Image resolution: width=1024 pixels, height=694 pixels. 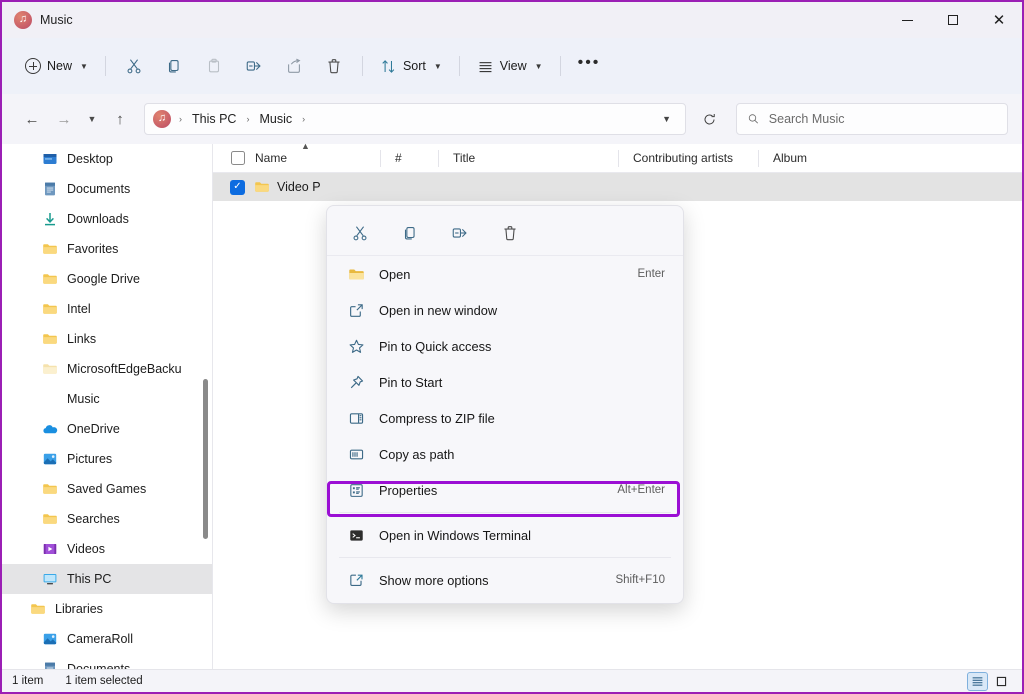 I want to click on sidebar-item-searches: Searches, so click(x=107, y=519).